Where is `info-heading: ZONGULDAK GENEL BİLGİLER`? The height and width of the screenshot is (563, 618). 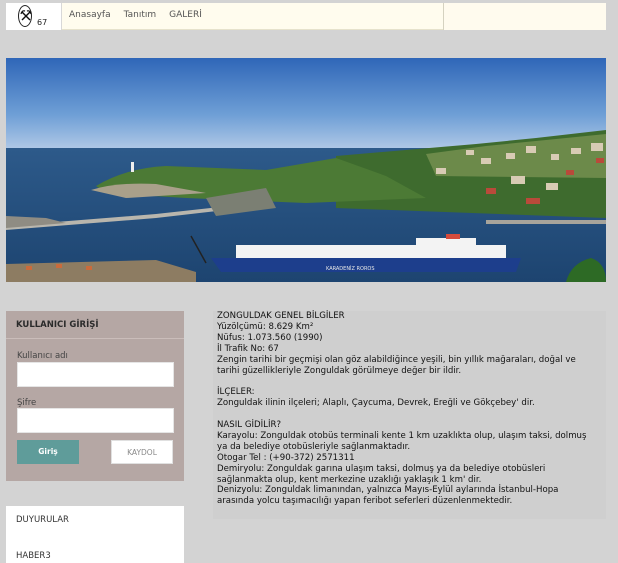 info-heading: ZONGULDAK GENEL BİLGİLER is located at coordinates (281, 316).